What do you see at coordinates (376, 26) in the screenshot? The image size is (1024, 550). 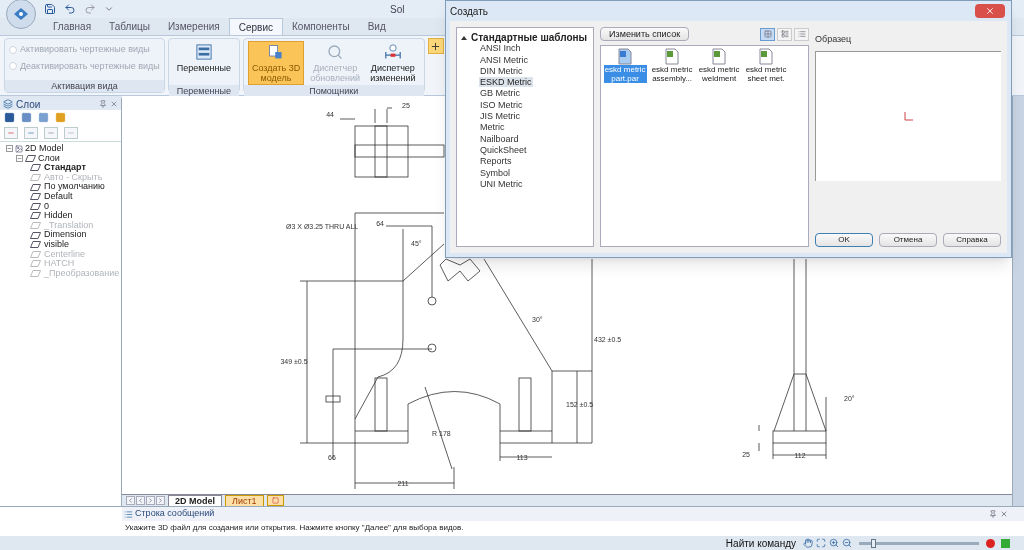 I see `ribbon-tab: Вид` at bounding box center [376, 26].